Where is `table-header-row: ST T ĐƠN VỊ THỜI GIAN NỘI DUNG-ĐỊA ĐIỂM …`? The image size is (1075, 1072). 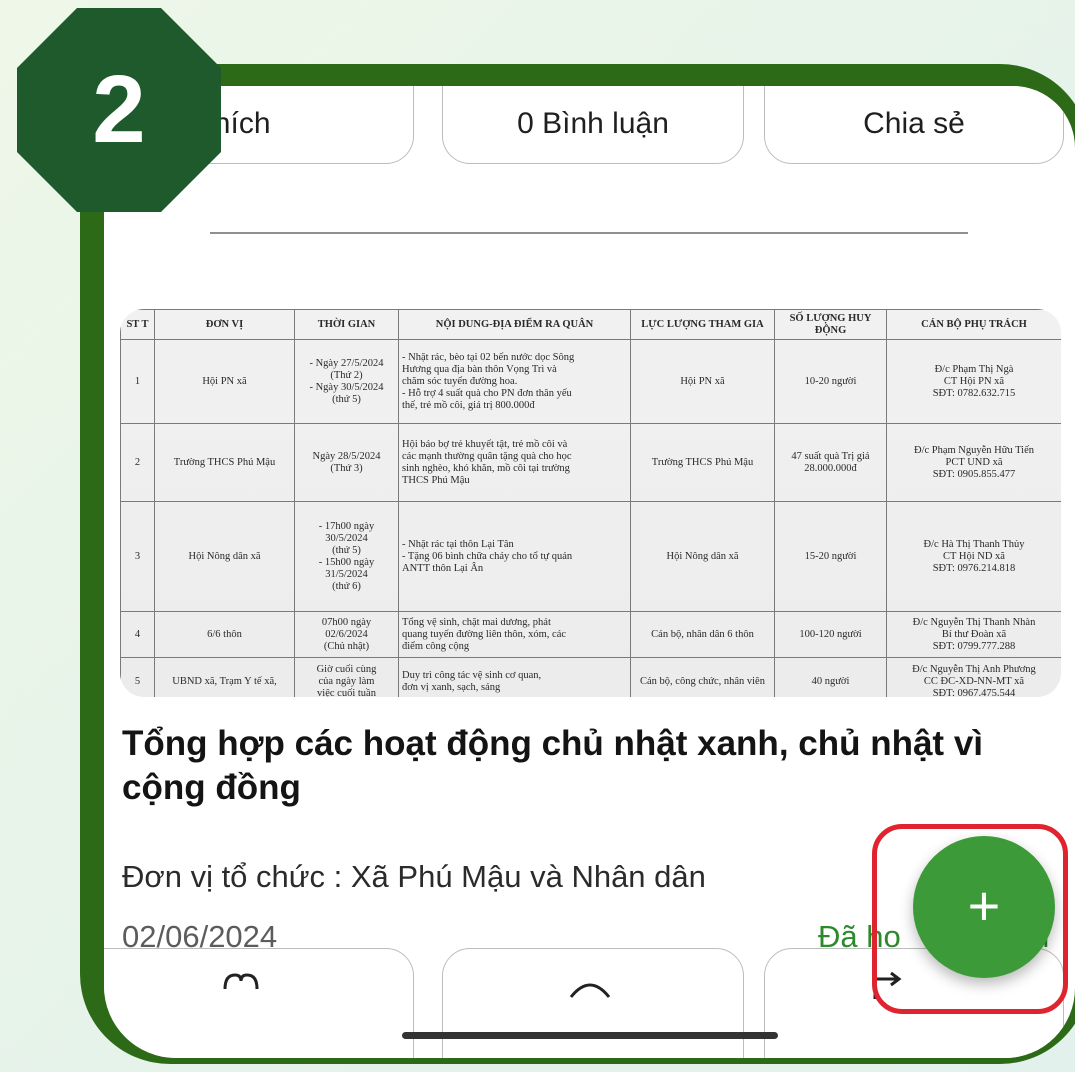
table-header-row: ST T ĐƠN VỊ THỜI GIAN NỘI DUNG-ĐỊA ĐIỂM … is located at coordinates (590, 324).